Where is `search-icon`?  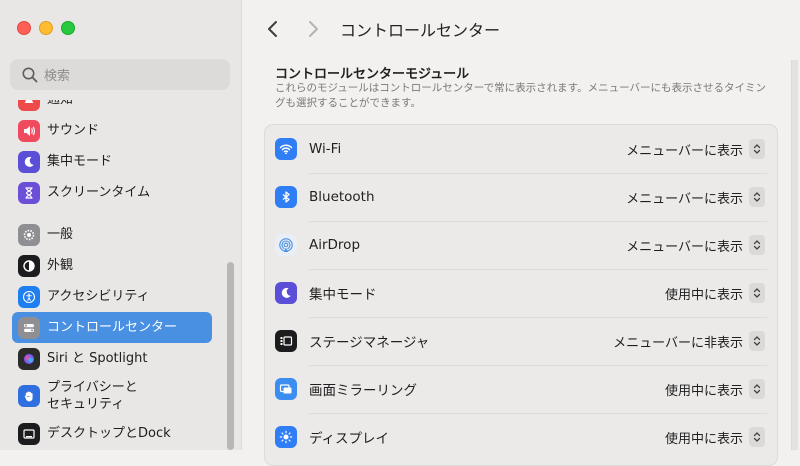
search-icon is located at coordinates (30, 74).